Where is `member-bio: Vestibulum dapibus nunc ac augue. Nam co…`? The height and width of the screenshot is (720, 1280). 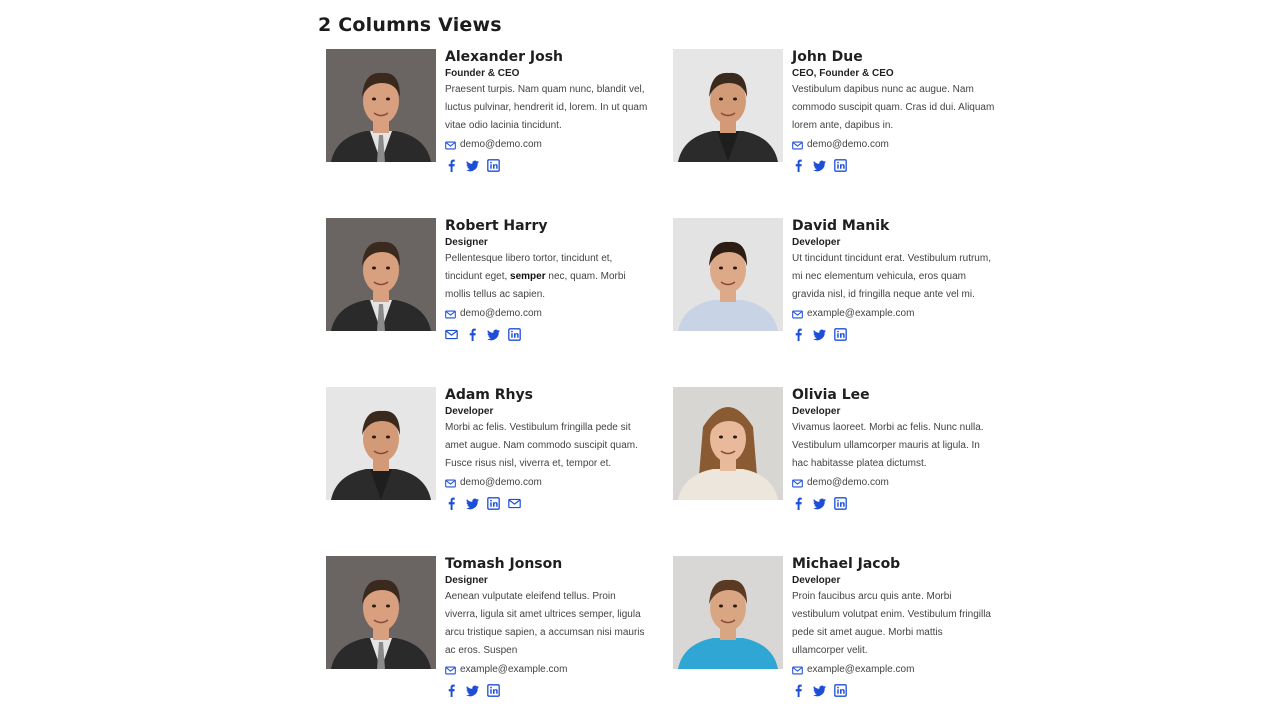
member-bio: Vestibulum dapibus nunc ac augue. Nam co… is located at coordinates (894, 108).